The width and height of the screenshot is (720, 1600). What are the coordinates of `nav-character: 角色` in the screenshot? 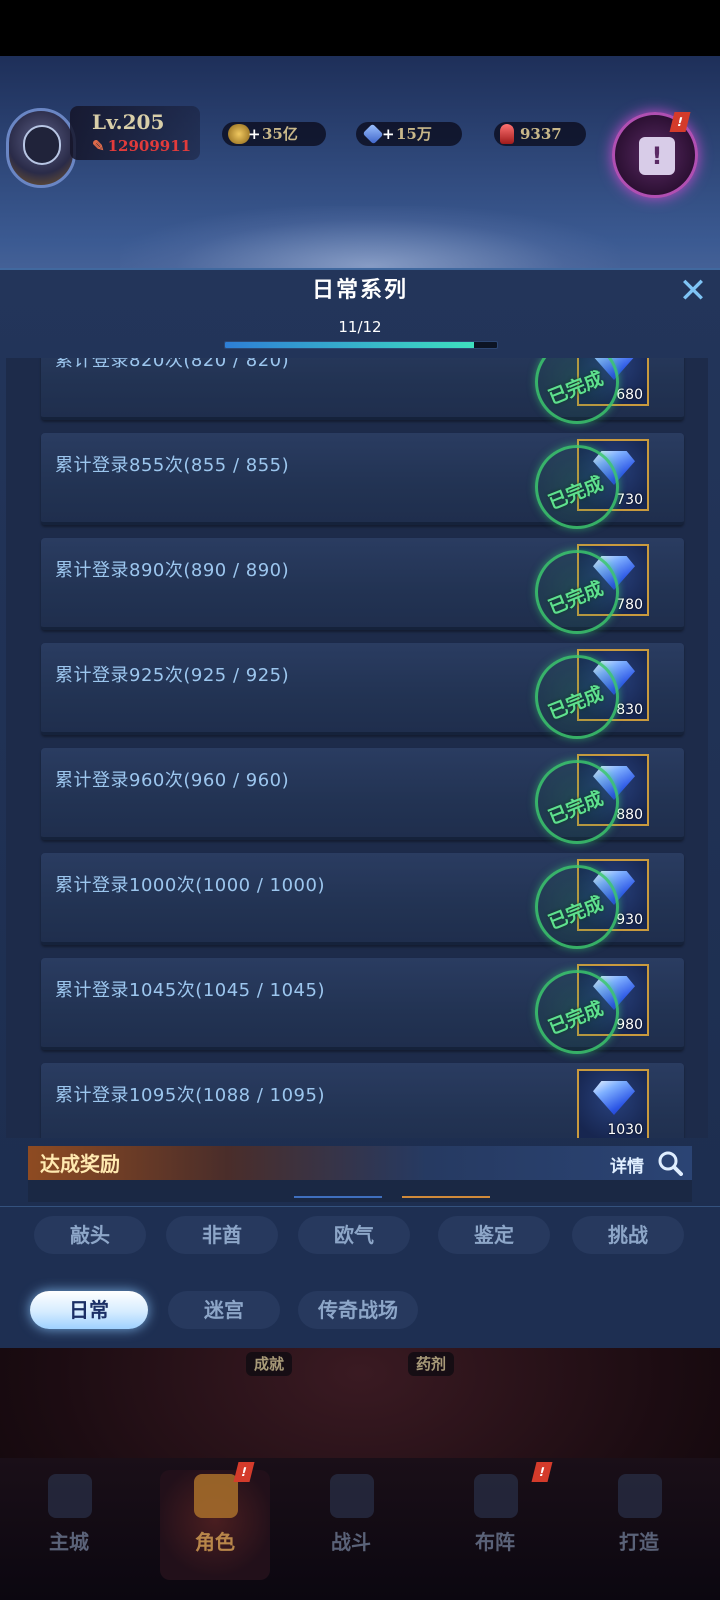 It's located at (215, 1525).